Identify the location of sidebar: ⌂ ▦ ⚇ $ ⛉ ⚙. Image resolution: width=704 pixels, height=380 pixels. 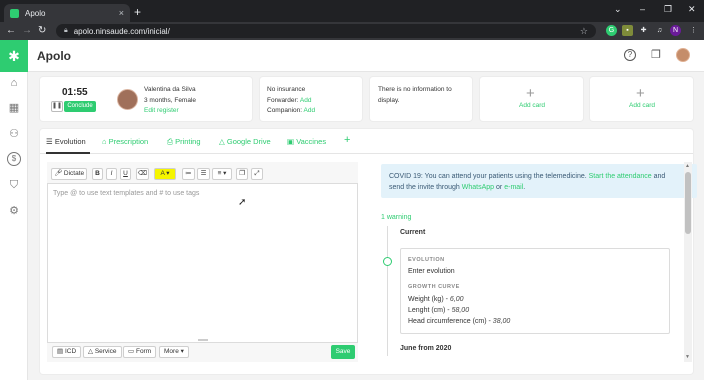
(14, 226).